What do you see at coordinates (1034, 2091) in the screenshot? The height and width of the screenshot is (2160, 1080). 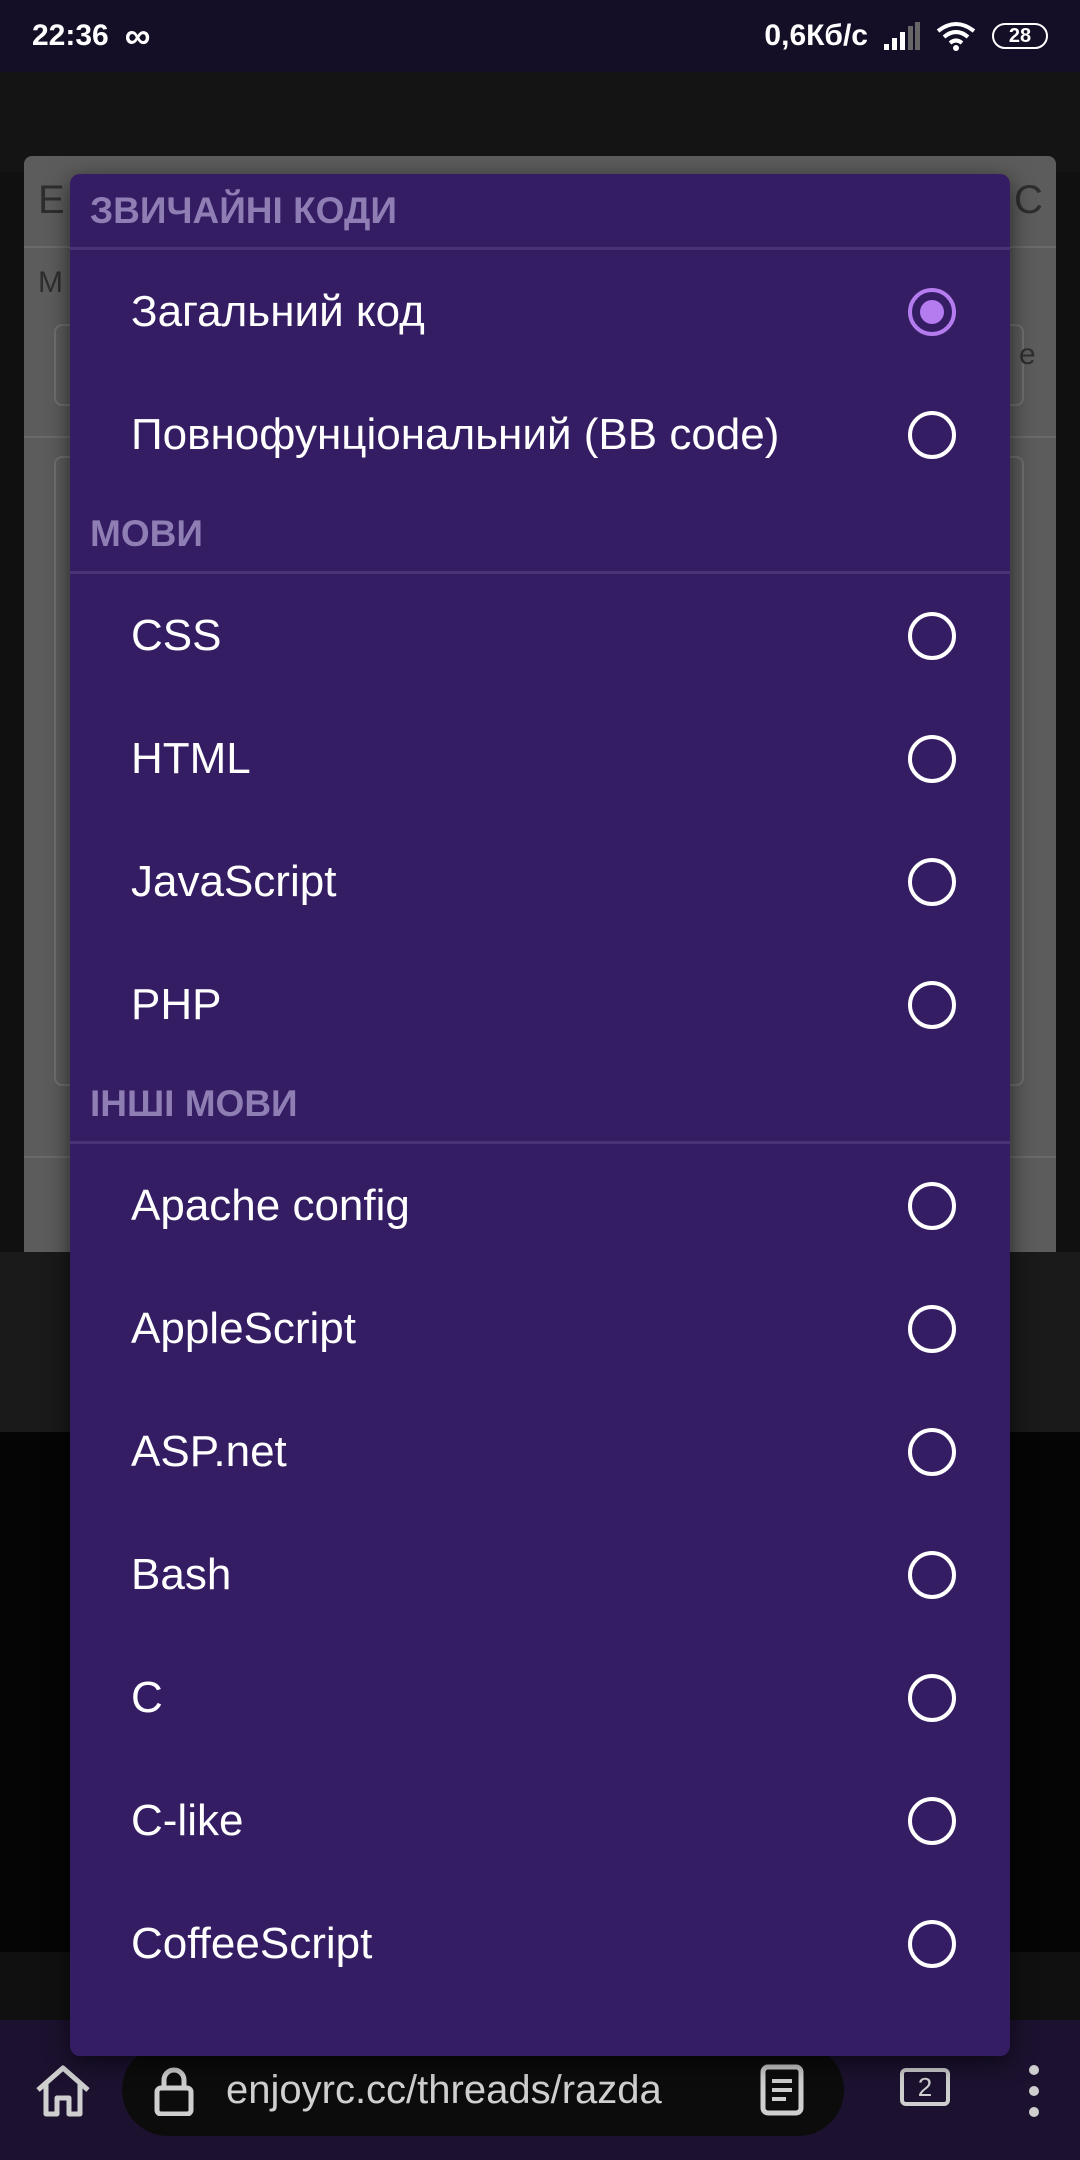 I see `more-icon` at bounding box center [1034, 2091].